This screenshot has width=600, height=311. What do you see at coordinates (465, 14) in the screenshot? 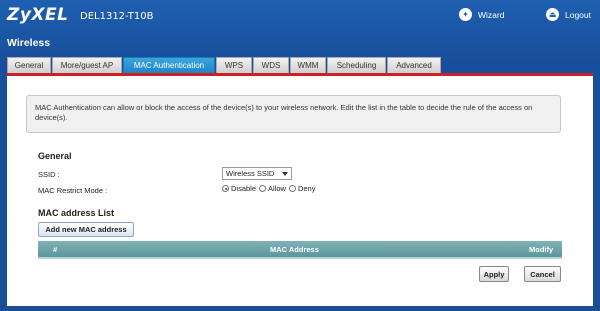
I see `wizard-icon: ✦` at bounding box center [465, 14].